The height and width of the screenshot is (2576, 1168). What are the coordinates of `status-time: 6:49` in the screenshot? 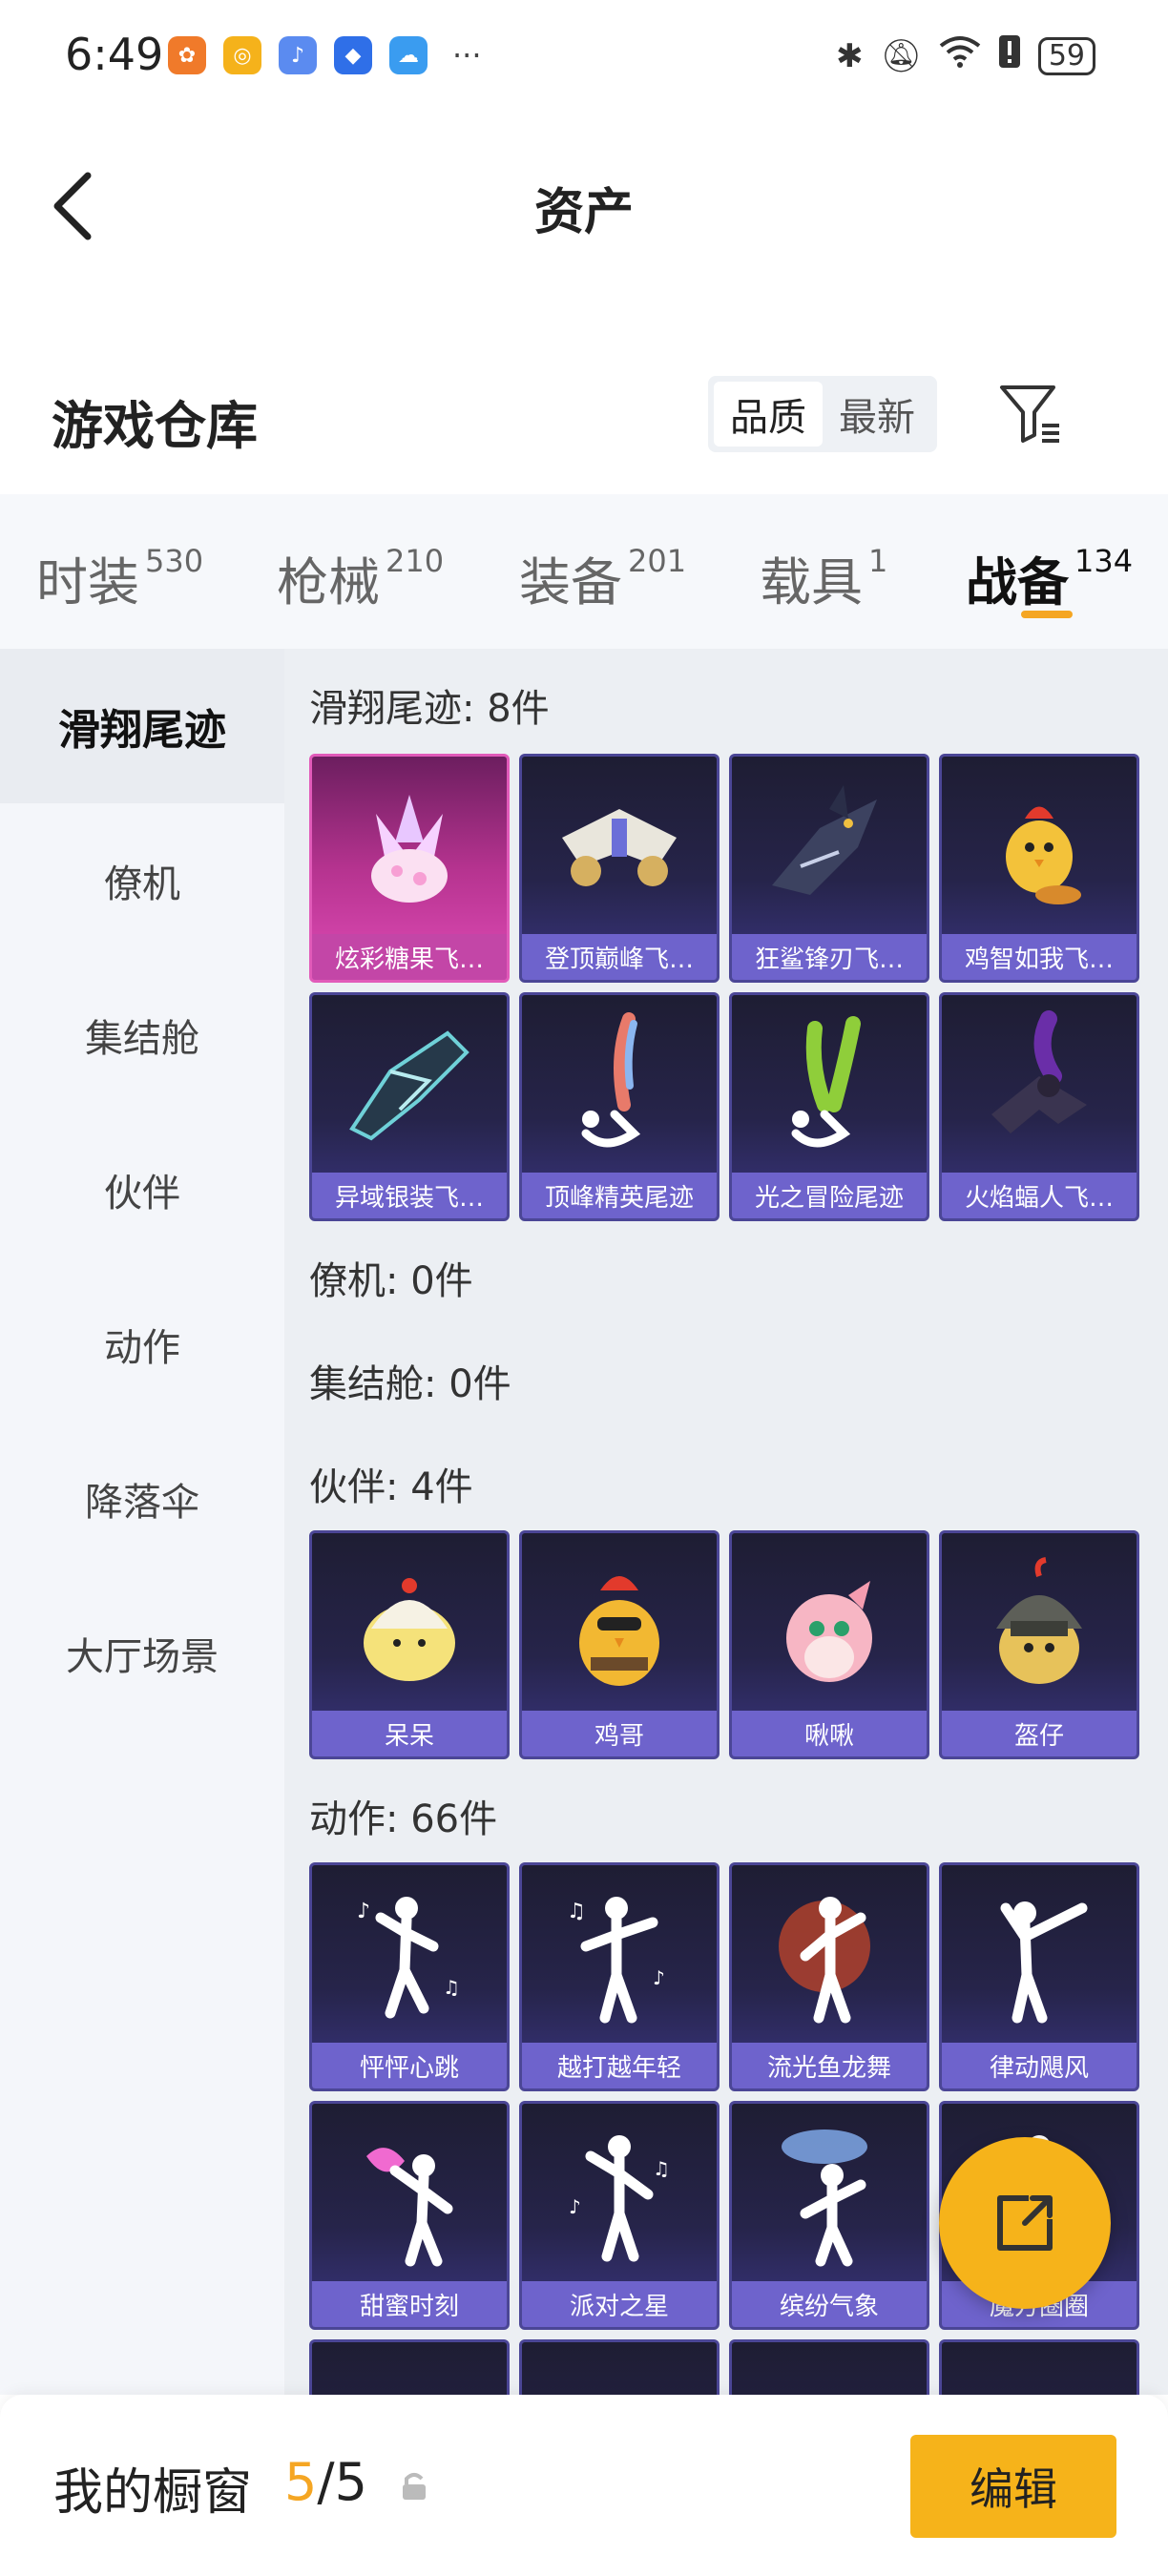 It's located at (114, 54).